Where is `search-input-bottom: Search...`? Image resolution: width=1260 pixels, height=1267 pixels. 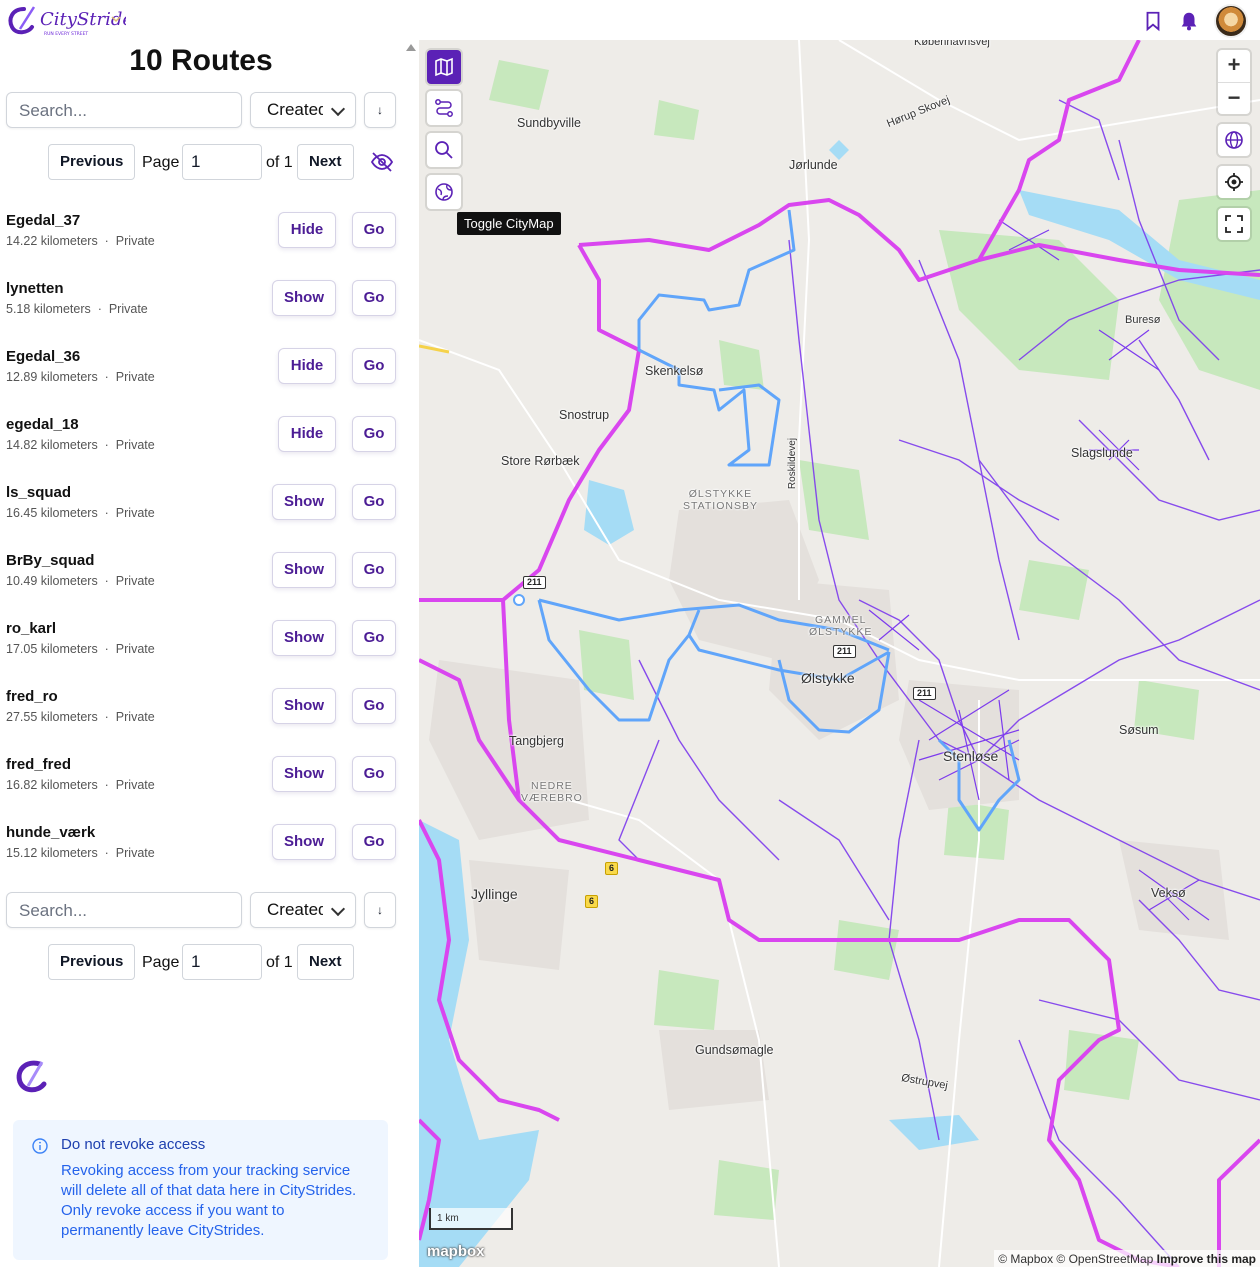
search-input-bottom: Search... is located at coordinates (124, 910).